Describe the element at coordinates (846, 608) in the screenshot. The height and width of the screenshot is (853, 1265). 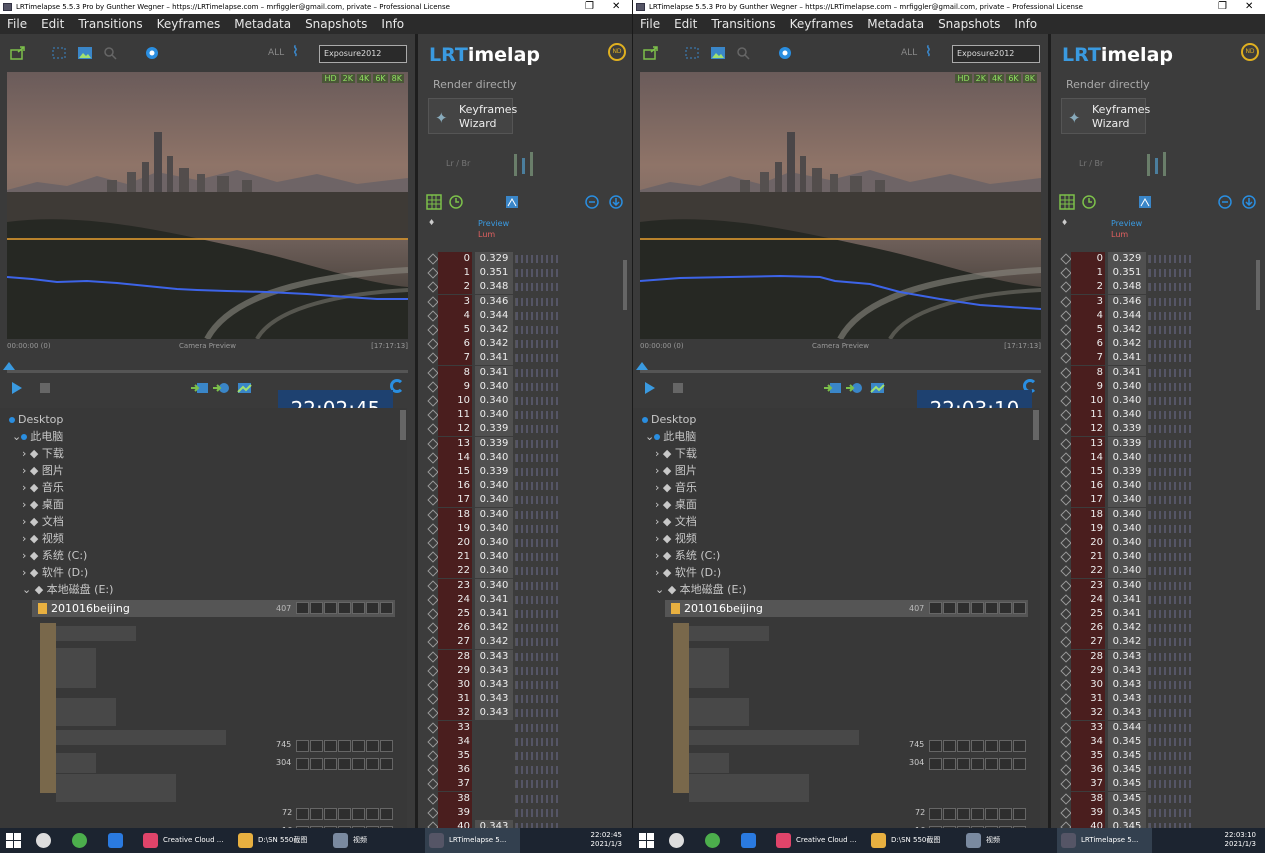
I see `selected-folder-row: 201016beijing 407` at that location.